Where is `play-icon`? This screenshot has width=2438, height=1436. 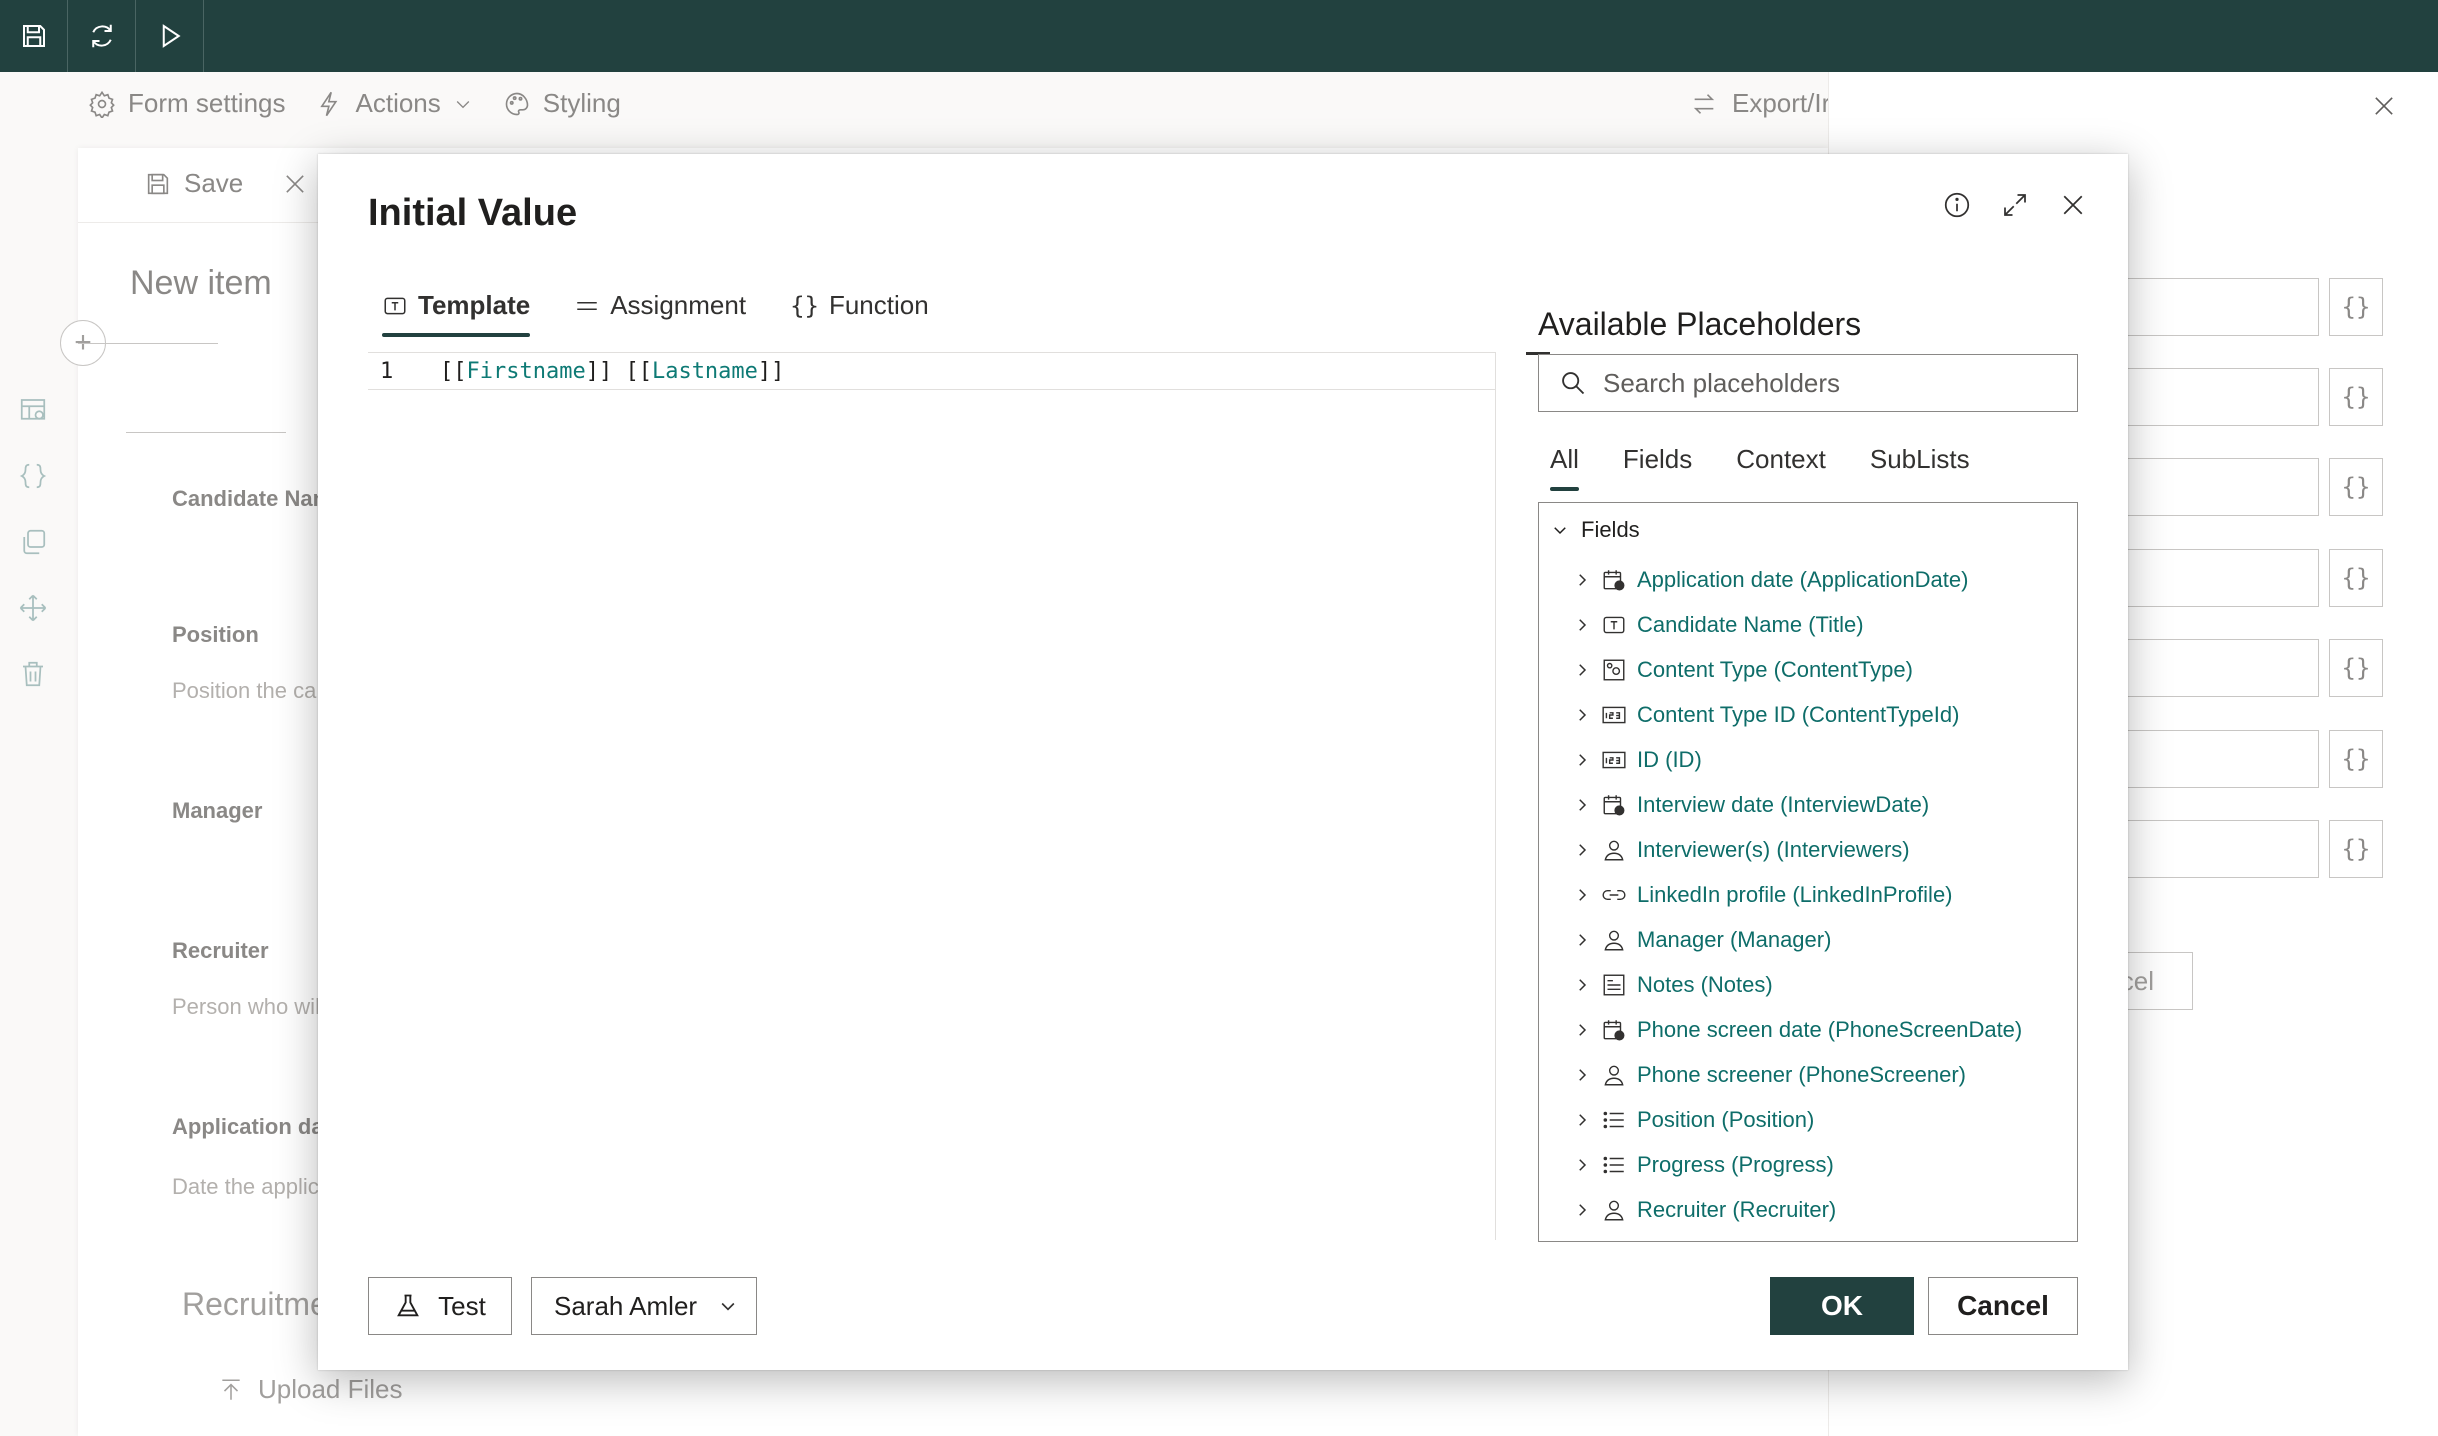 play-icon is located at coordinates (171, 36).